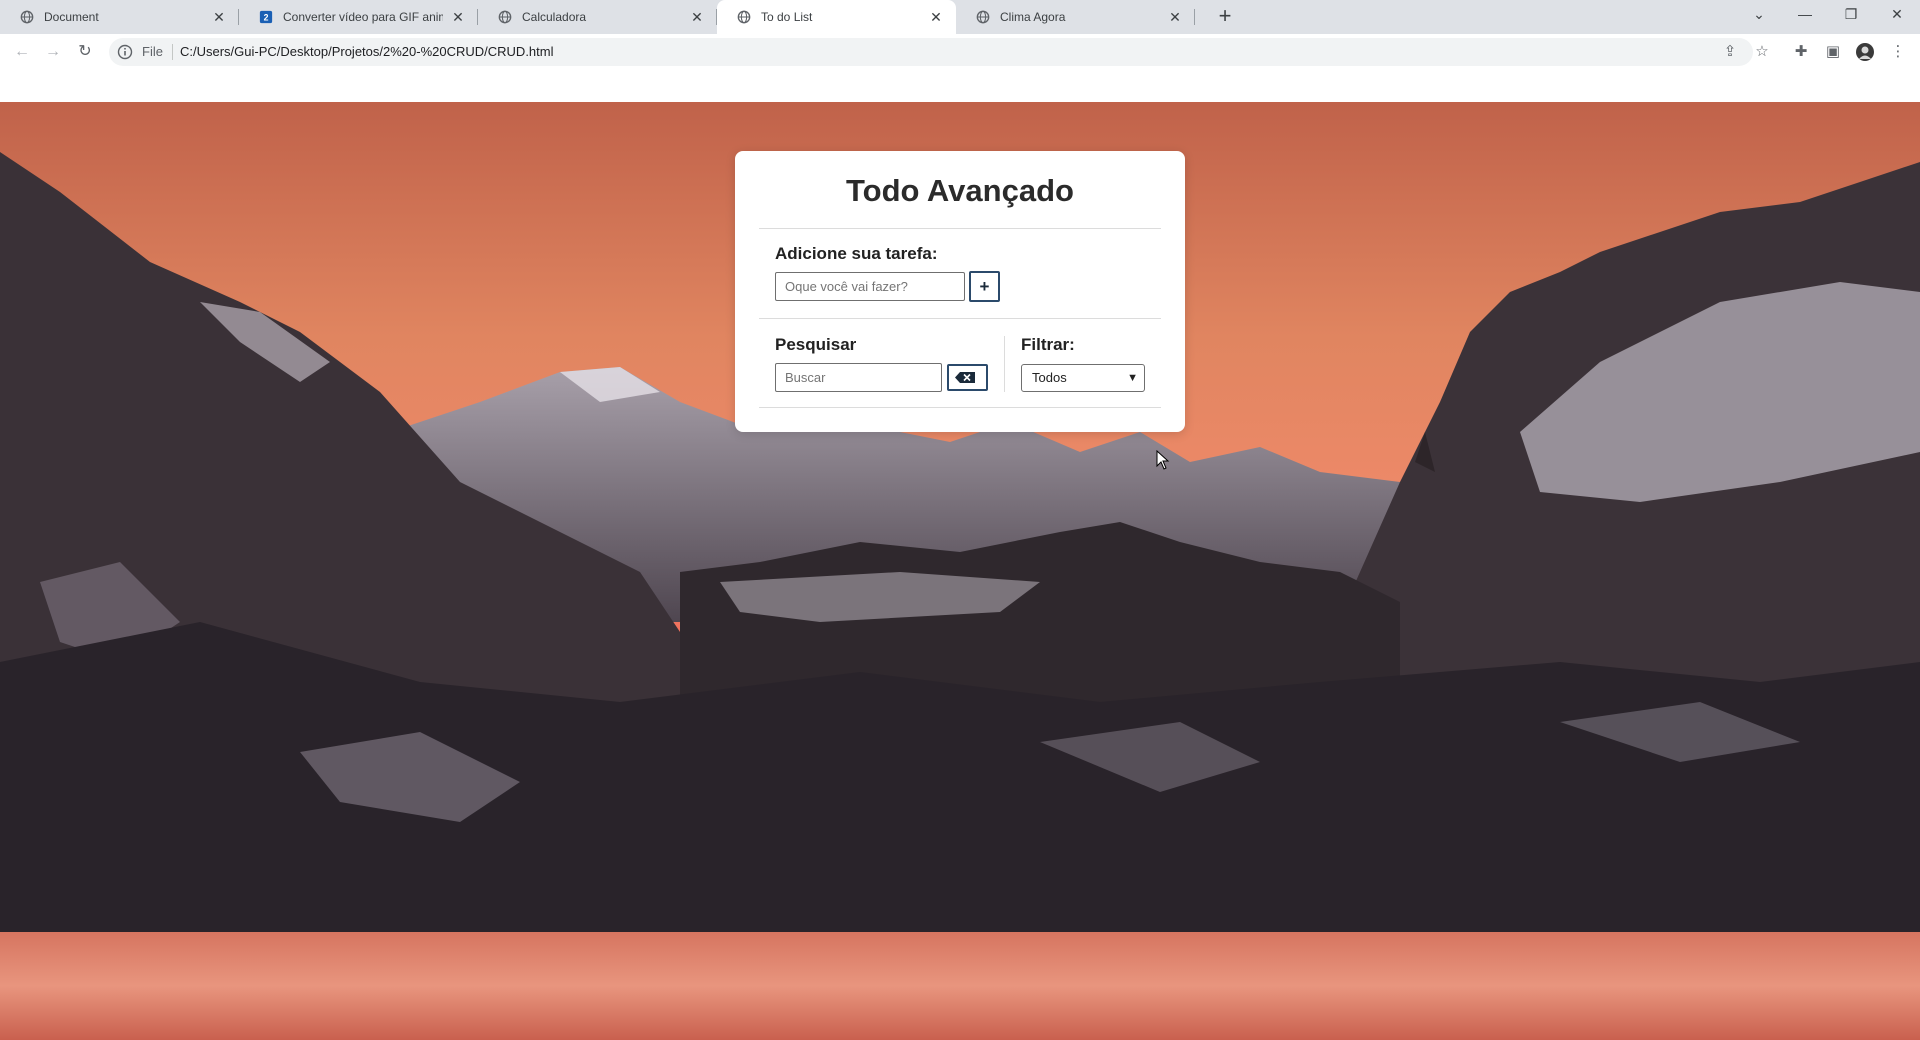 The width and height of the screenshot is (1920, 1040). What do you see at coordinates (119, 17) in the screenshot?
I see `tab-document: Document ✕` at bounding box center [119, 17].